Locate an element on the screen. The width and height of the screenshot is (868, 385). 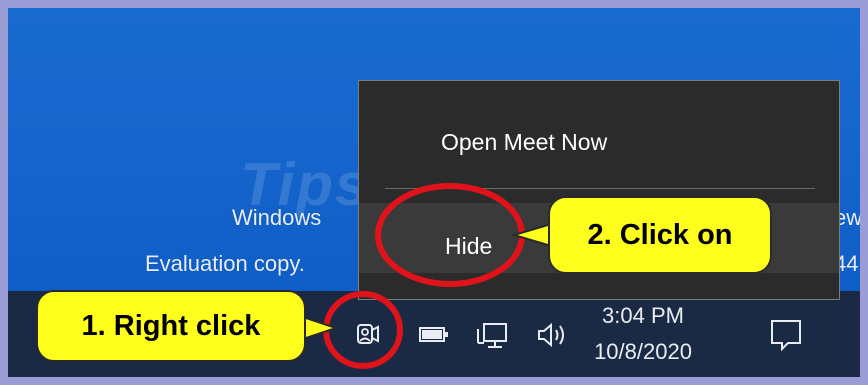
volume-icon is located at coordinates (552, 335).